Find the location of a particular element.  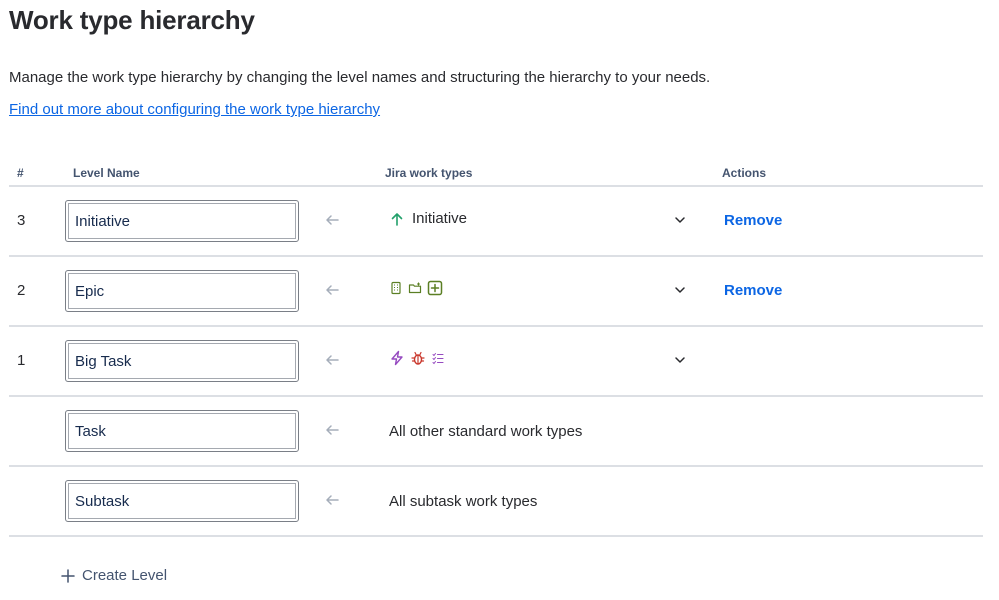

work-types-select: Initiative is located at coordinates (428, 218).